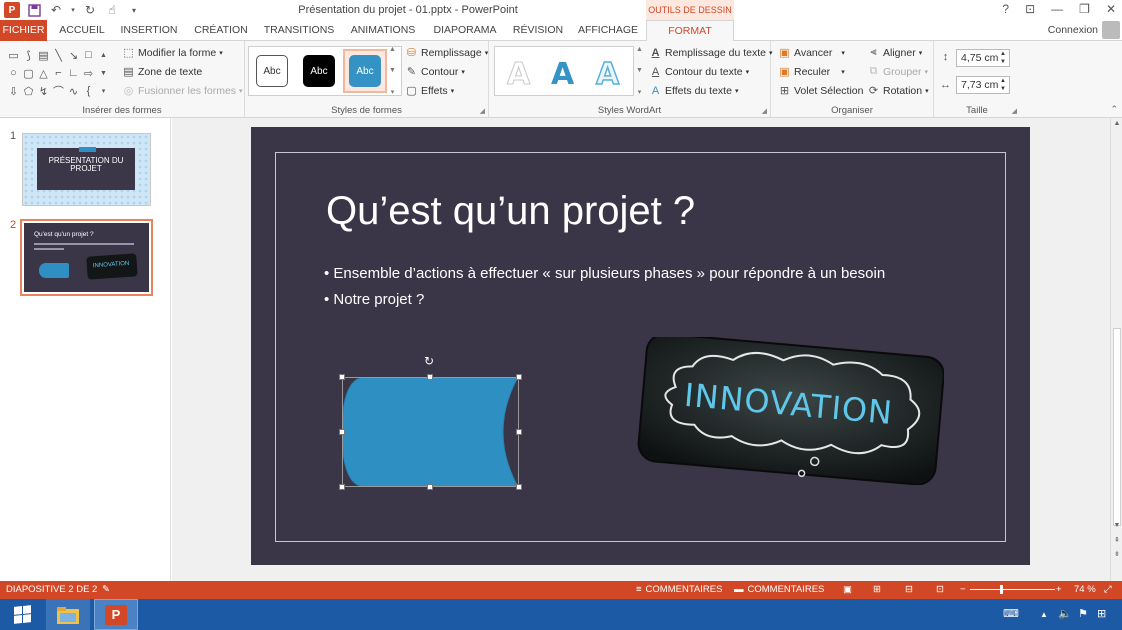  I want to click on bring-forward-button: ▣ Avancer ▾, so click(811, 53).